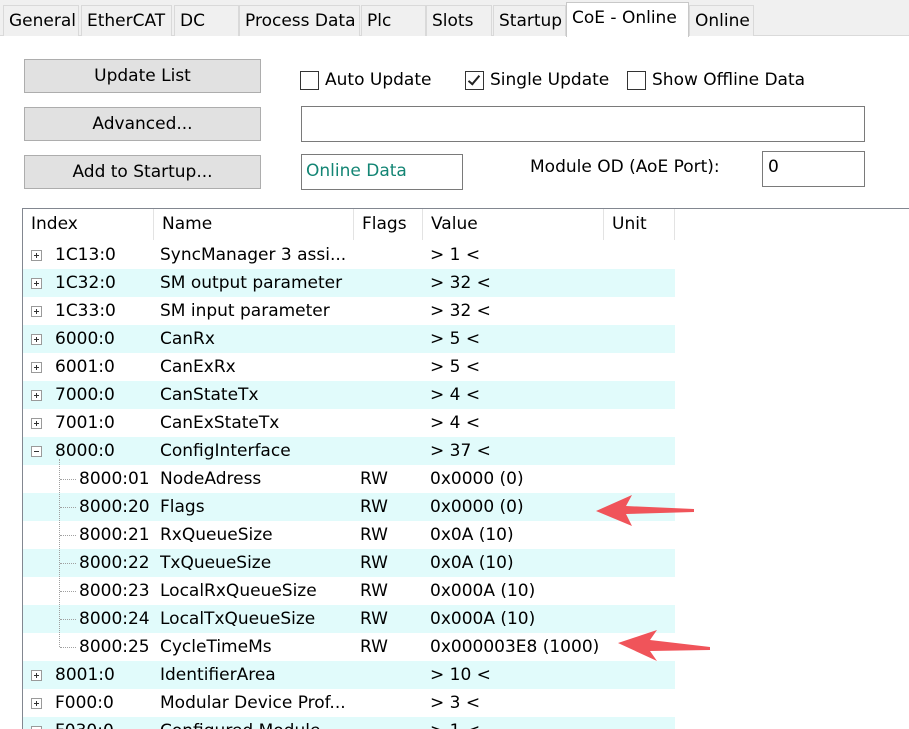 This screenshot has width=909, height=729. Describe the element at coordinates (349, 339) in the screenshot. I see `table-row: 6000:0 CanRx > 5 <` at that location.